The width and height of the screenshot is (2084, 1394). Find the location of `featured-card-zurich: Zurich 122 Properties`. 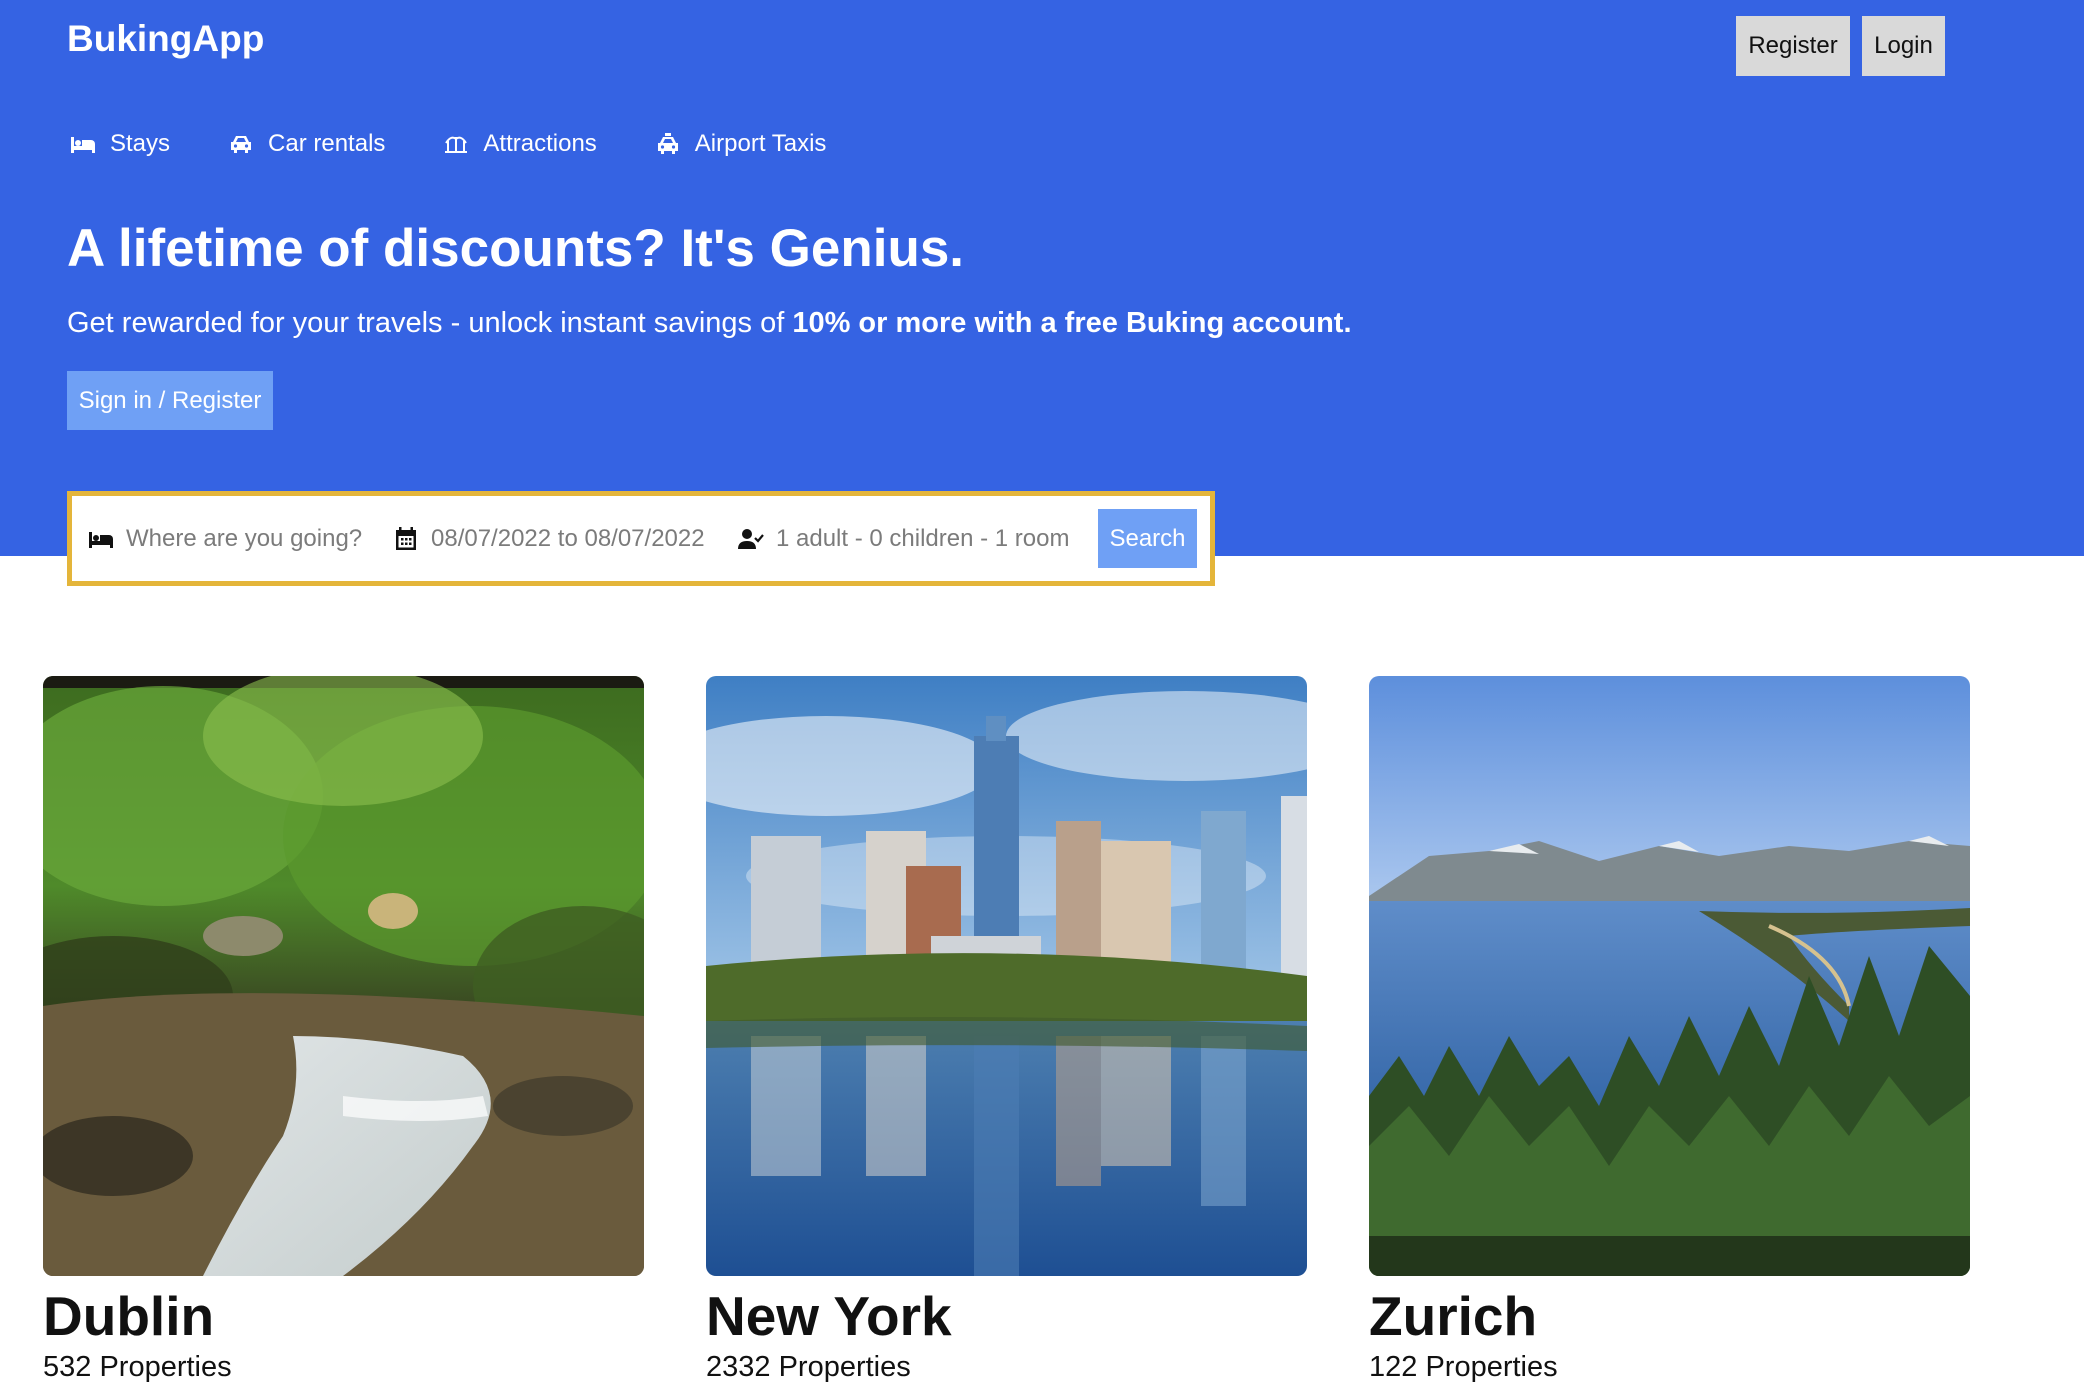

featured-card-zurich: Zurich 122 Properties is located at coordinates (1669, 1030).